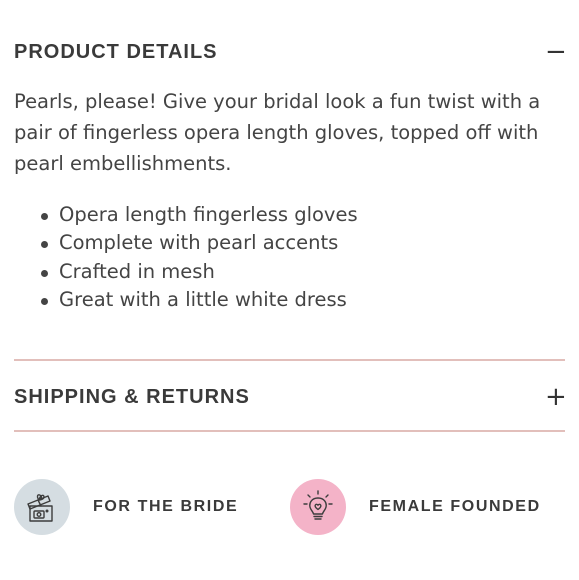  I want to click on list-item-text: Great with a little white dress, so click(203, 299).